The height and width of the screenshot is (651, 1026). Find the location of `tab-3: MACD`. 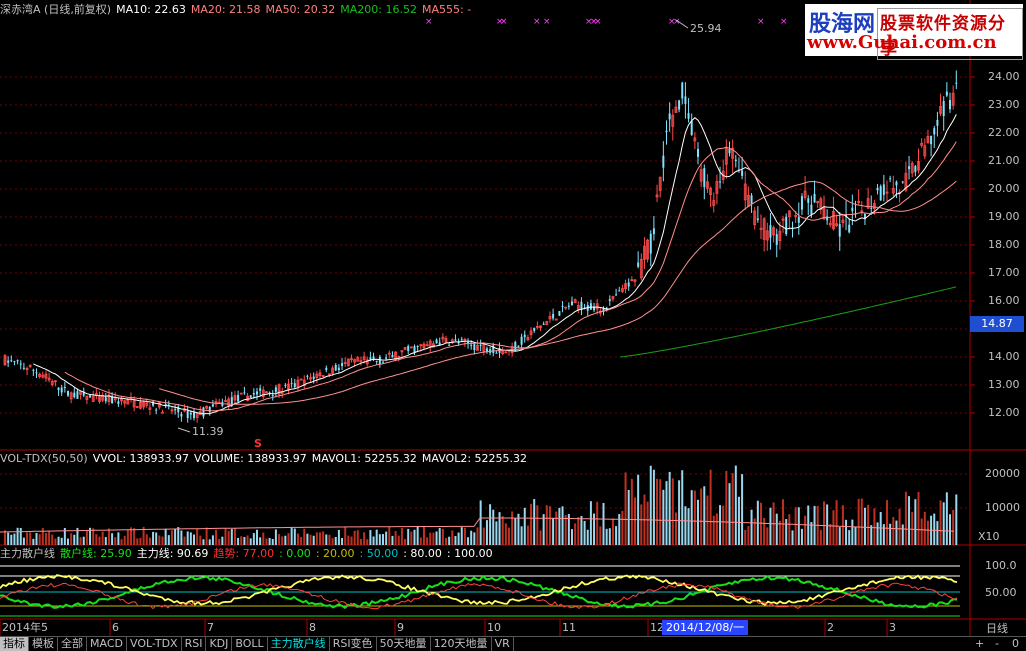

tab-3: MACD is located at coordinates (107, 644).